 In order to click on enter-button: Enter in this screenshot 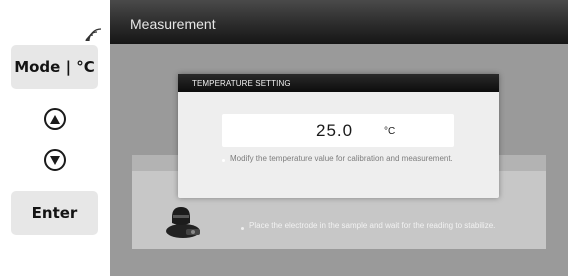, I will do `click(54, 213)`.